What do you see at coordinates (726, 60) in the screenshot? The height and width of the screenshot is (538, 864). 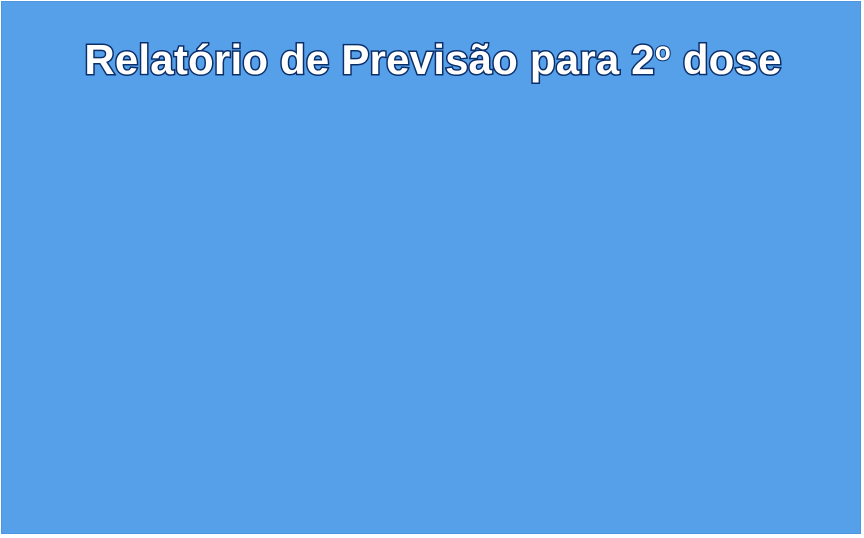 I see `page-title-end: dose` at bounding box center [726, 60].